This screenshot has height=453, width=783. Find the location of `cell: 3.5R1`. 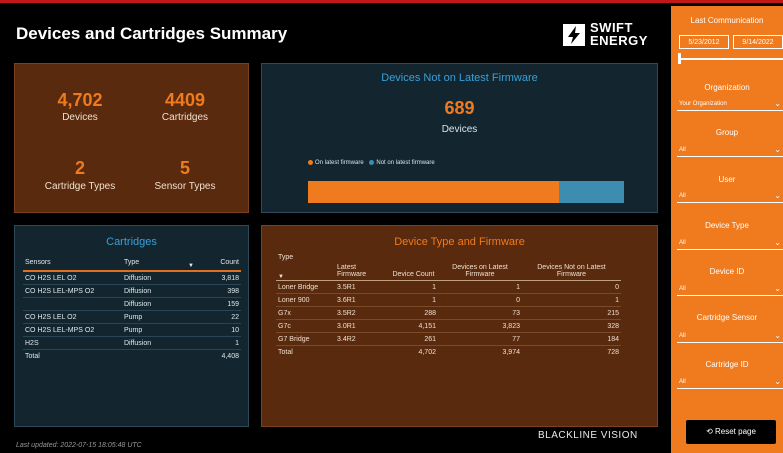

cell: 3.5R1 is located at coordinates (362, 287).